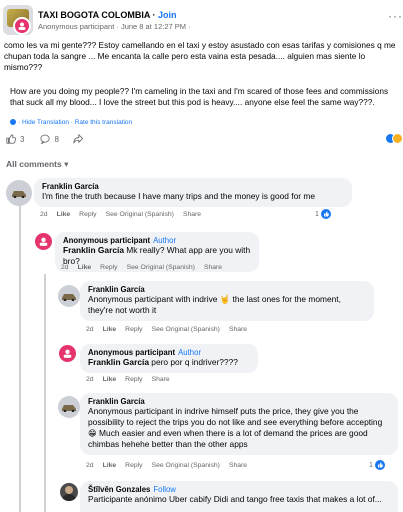 The height and width of the screenshot is (512, 403). Describe the element at coordinates (94, 15) in the screenshot. I see `group-name-link: TAXI BOGOTA COLOMBIA` at that location.